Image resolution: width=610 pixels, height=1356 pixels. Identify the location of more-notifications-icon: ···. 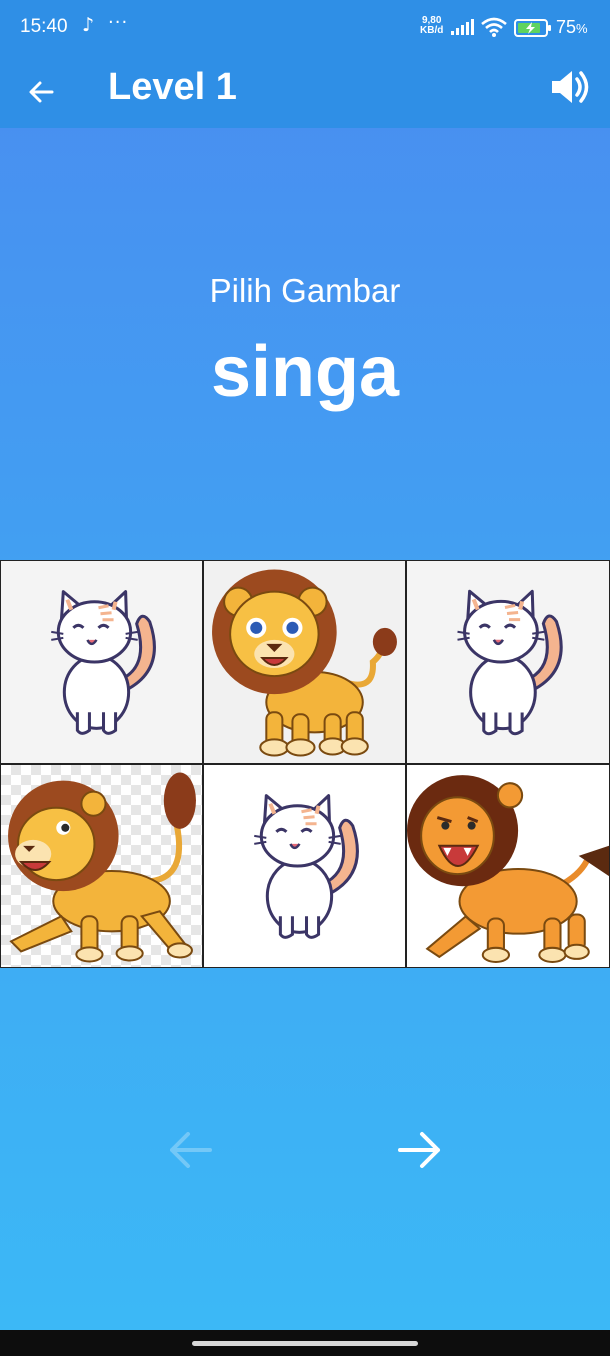
(118, 22).